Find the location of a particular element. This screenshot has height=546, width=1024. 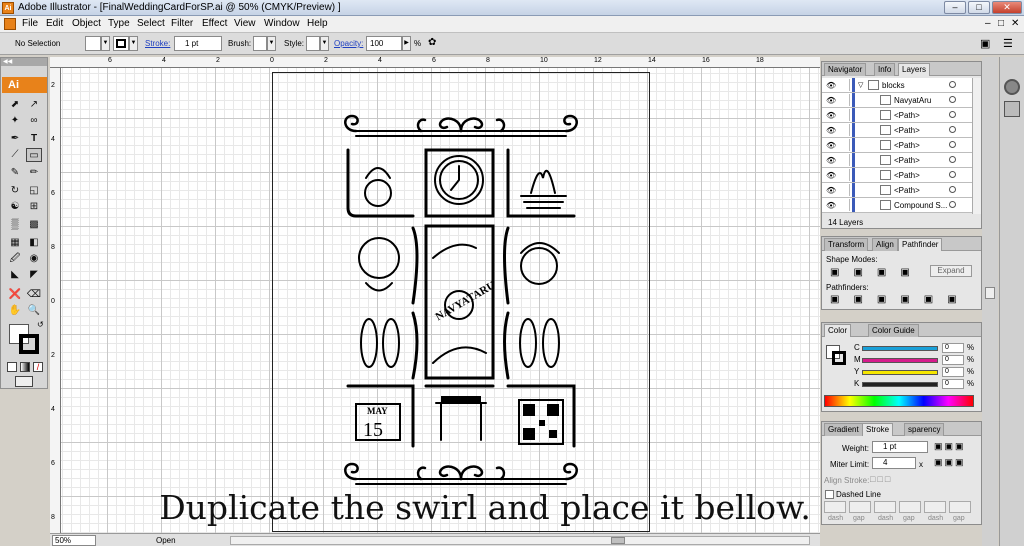

appearance-icon is located at coordinates (1012, 87).